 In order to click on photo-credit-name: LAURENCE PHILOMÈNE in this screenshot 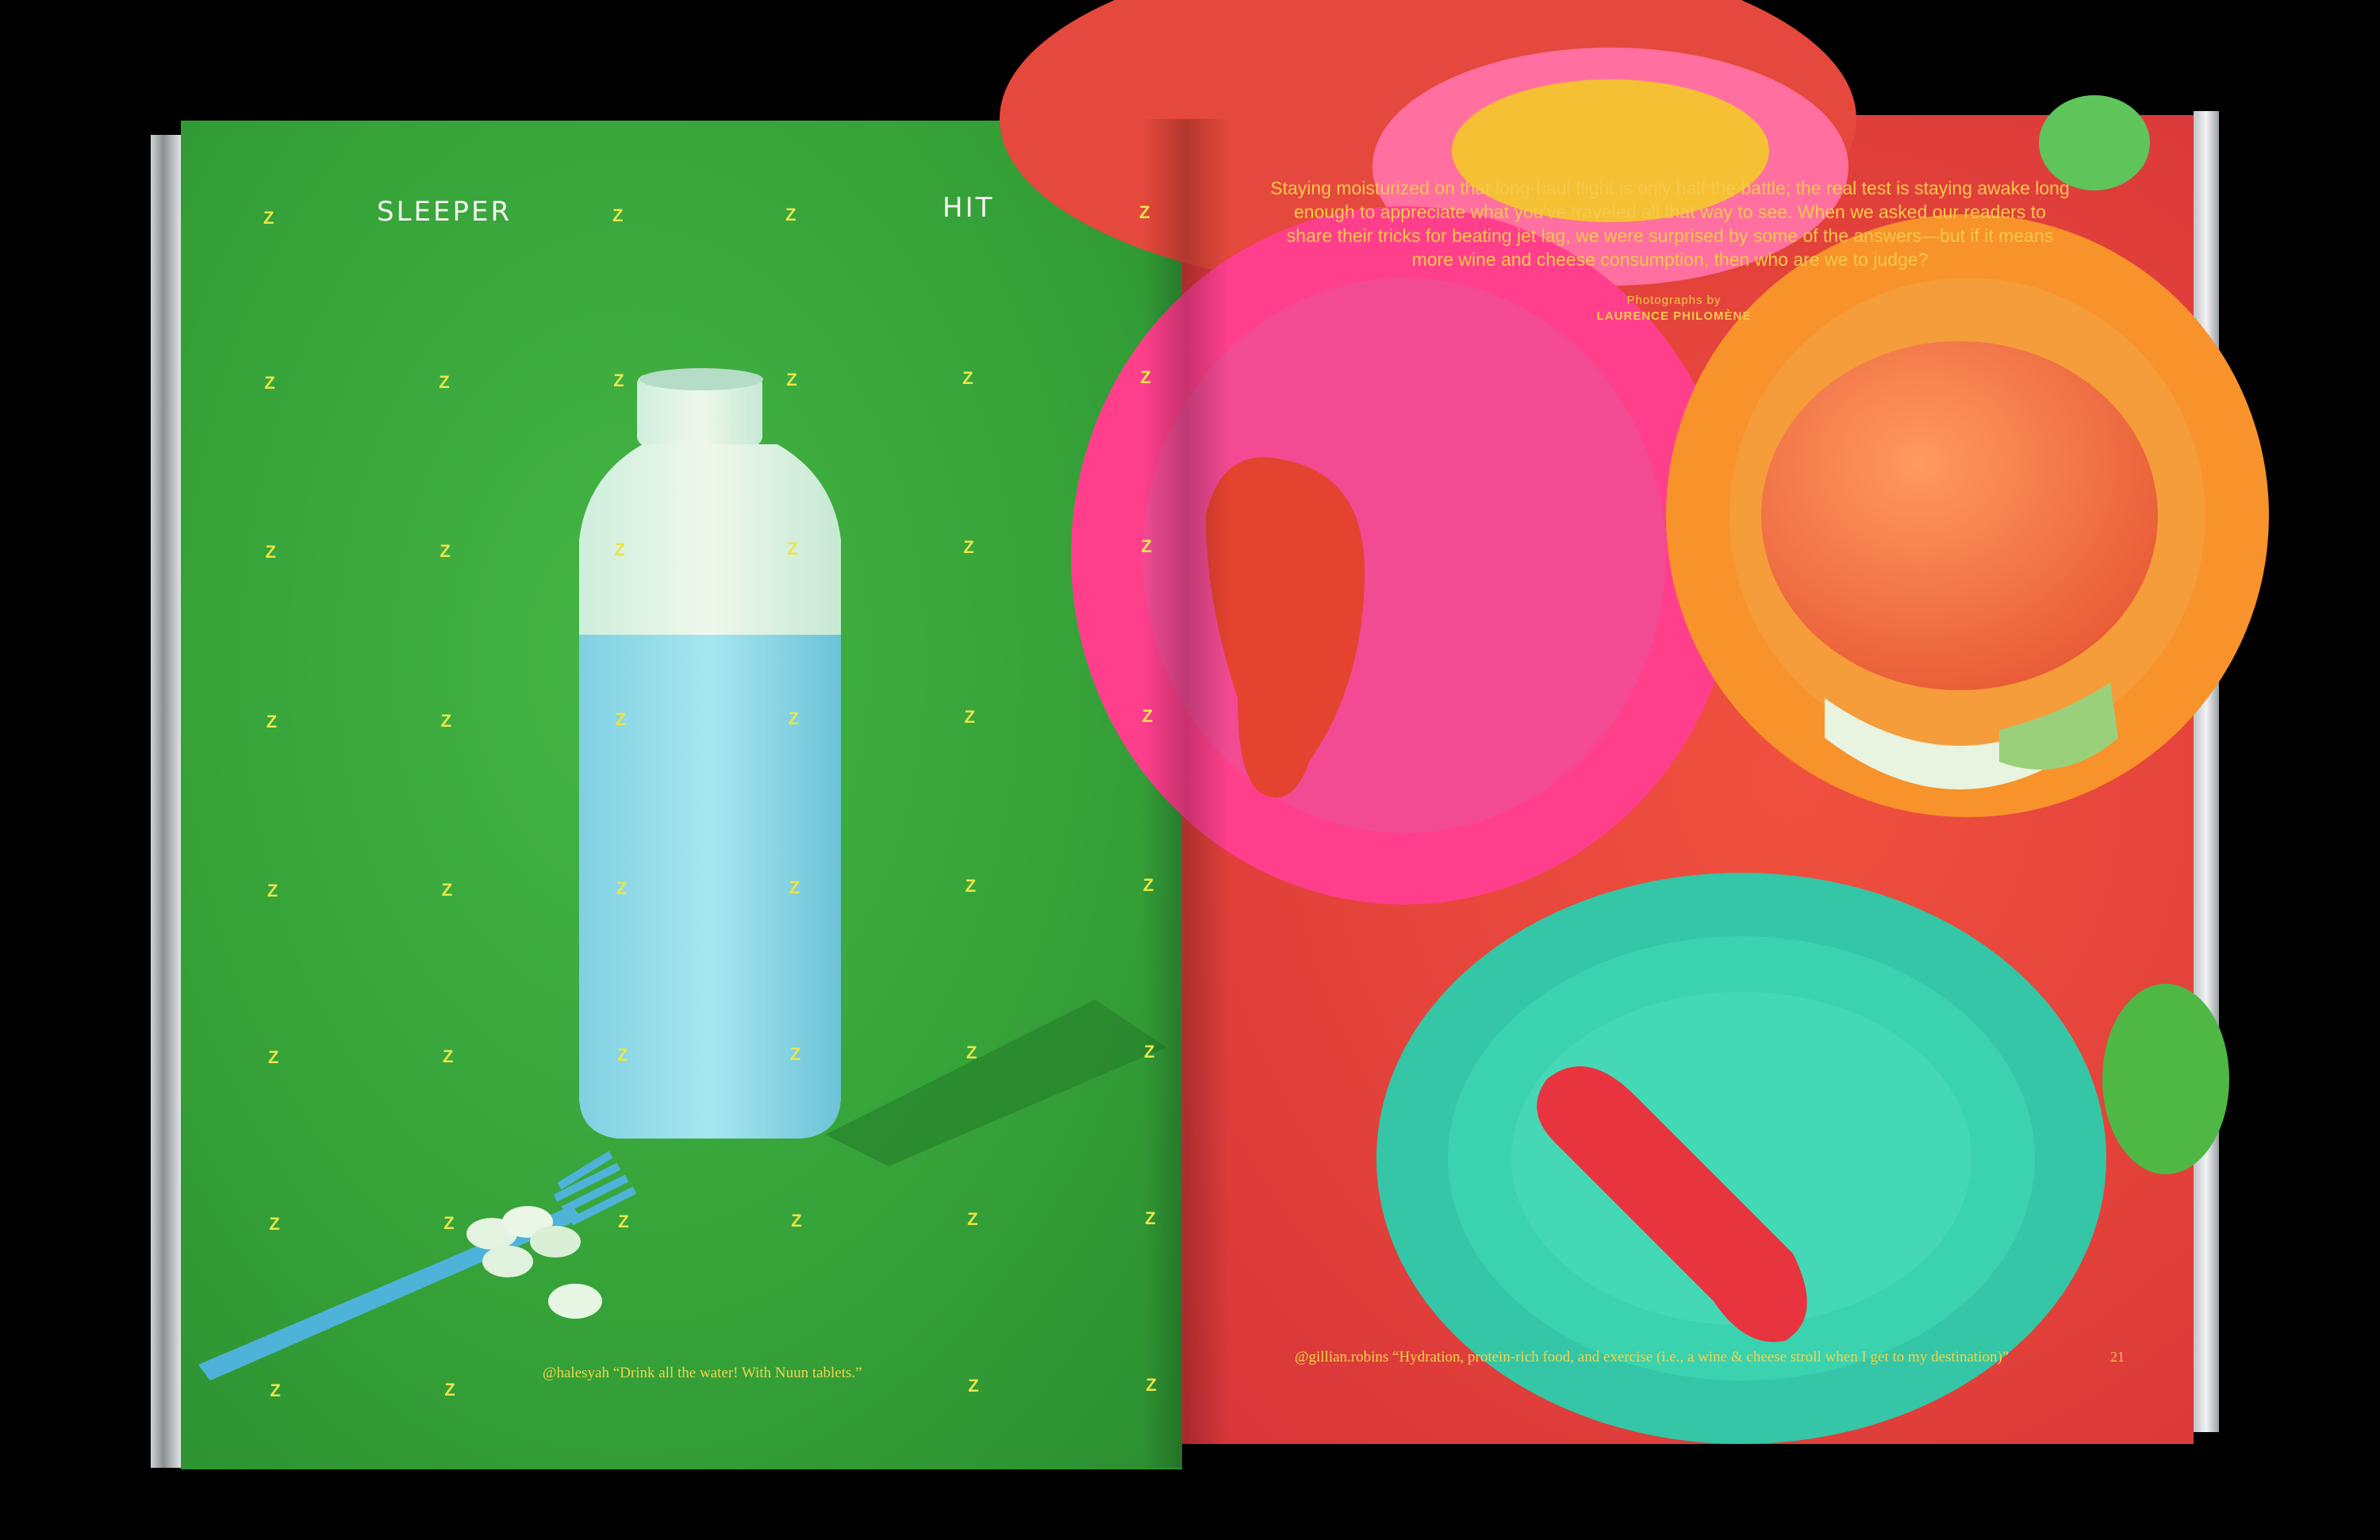, I will do `click(1674, 316)`.